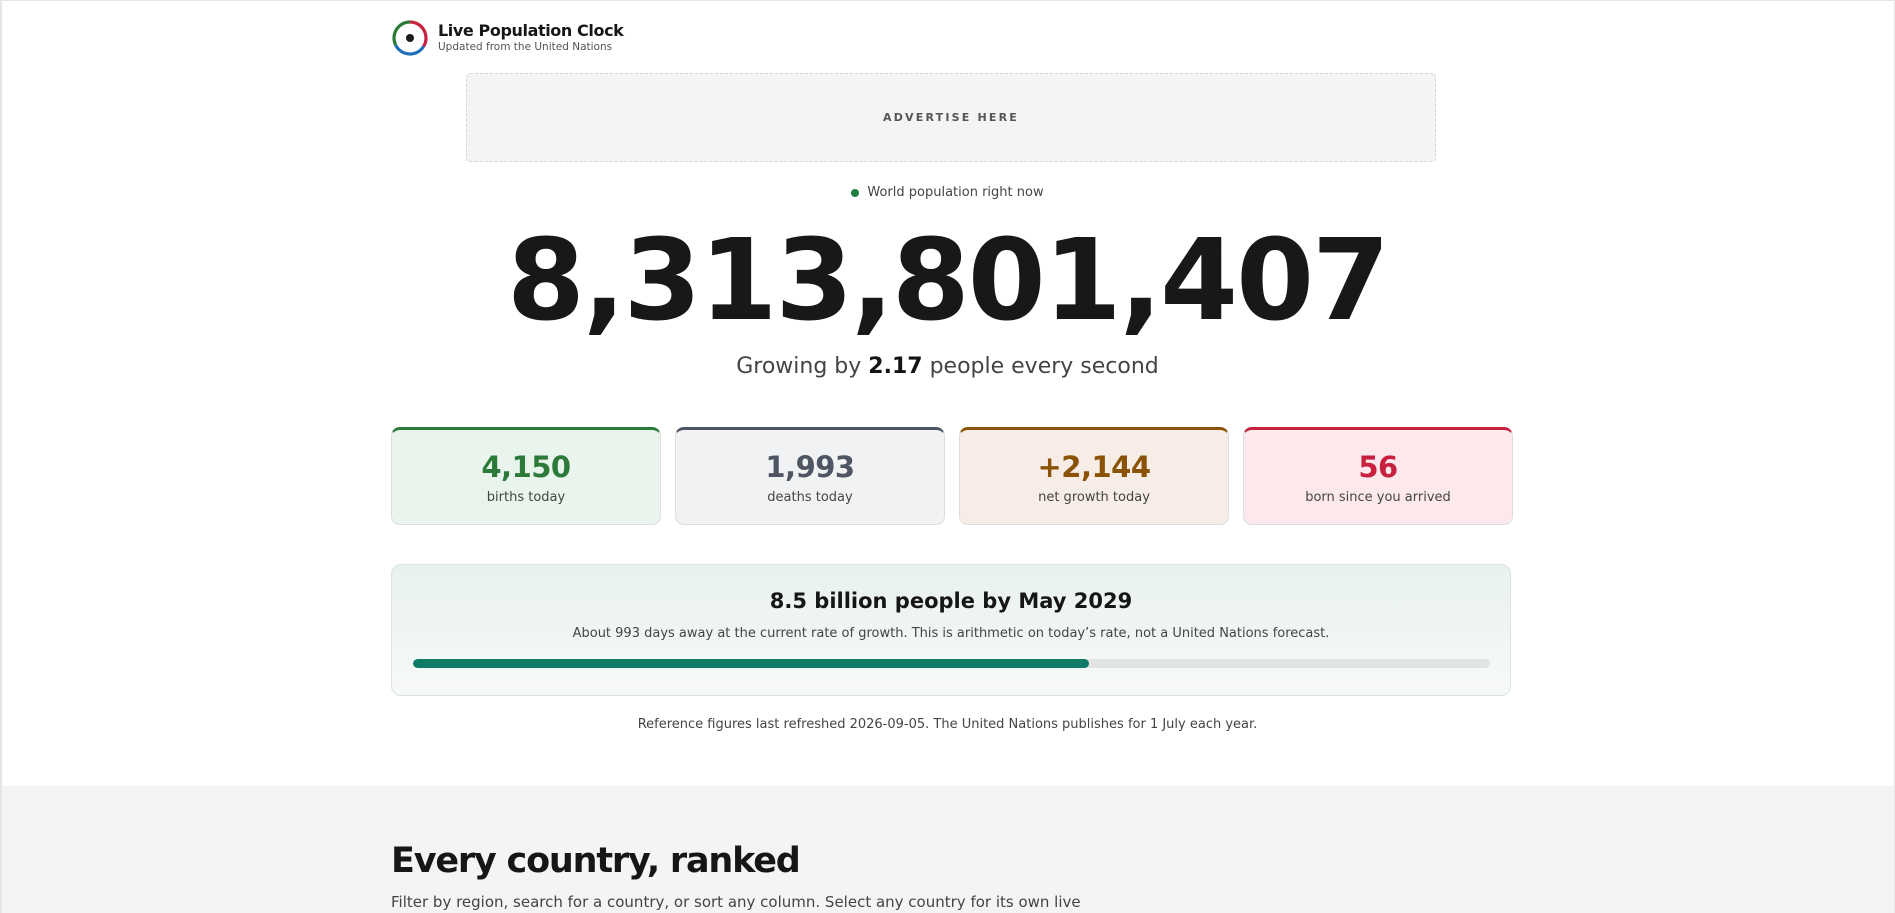 The image size is (1895, 913). I want to click on ad-banner: ADVERTISE HERE, so click(951, 117).